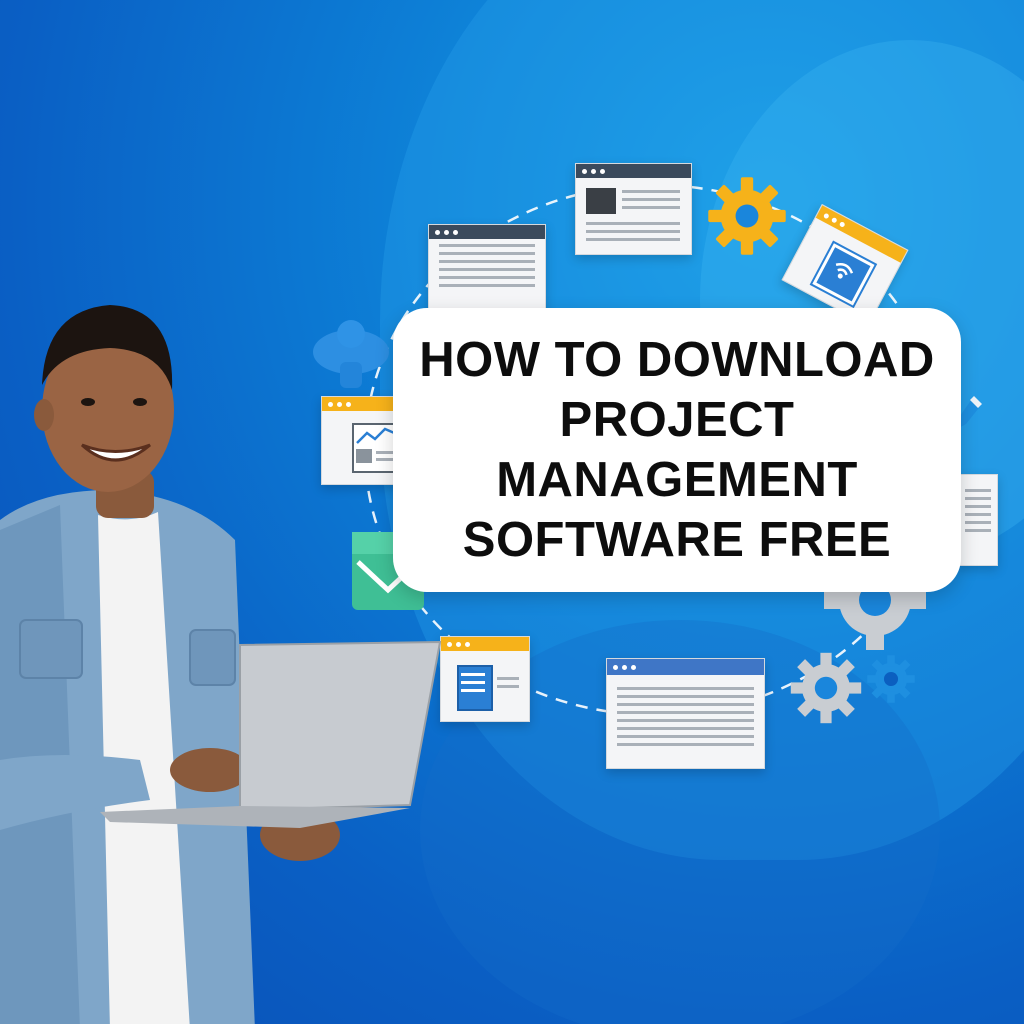 The image size is (1024, 1024). I want to click on text-window-icon, so click(685, 713).